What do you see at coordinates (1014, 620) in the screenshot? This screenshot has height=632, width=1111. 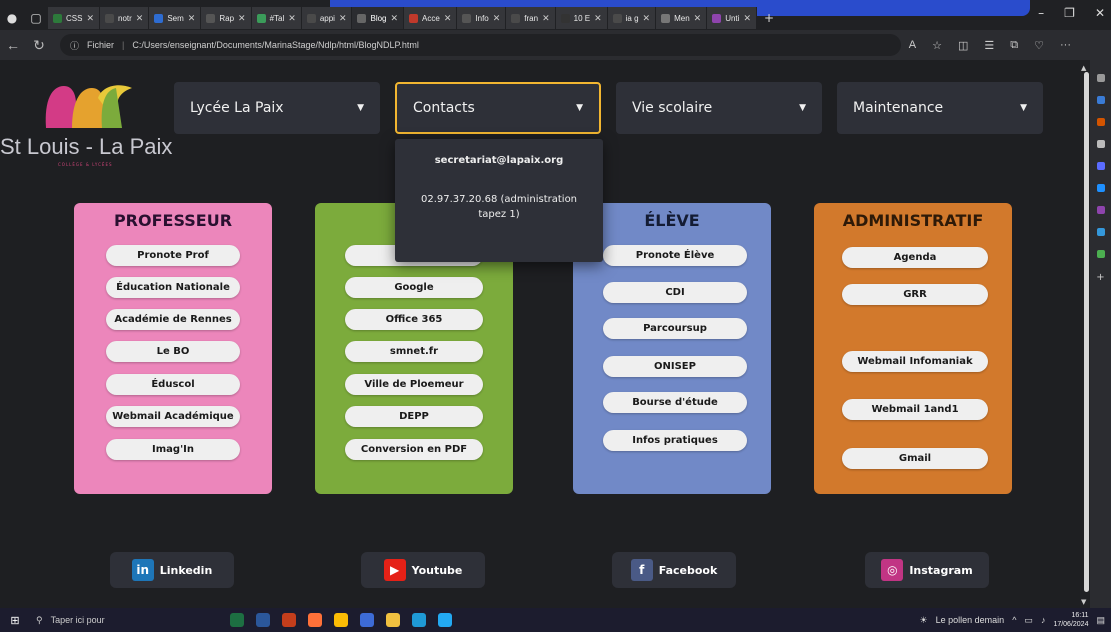 I see `tray-arrow-icon: ^` at bounding box center [1014, 620].